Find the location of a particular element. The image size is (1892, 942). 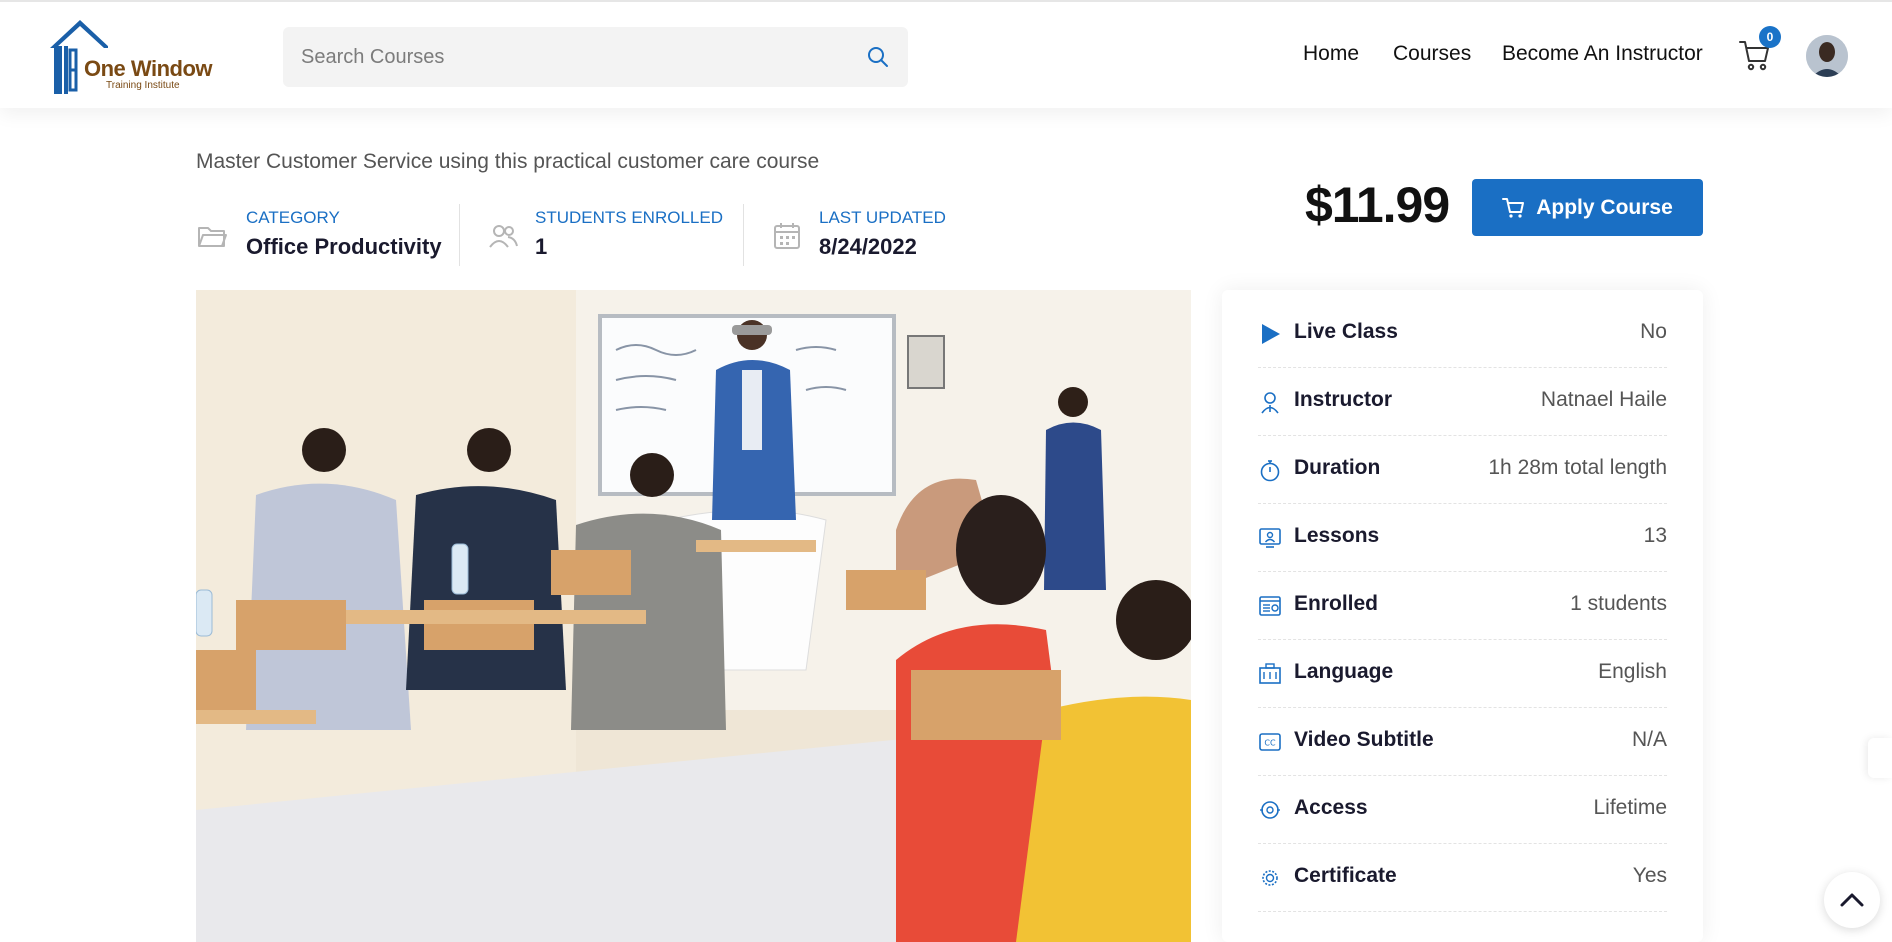

logo-title: One Window is located at coordinates (148, 68).